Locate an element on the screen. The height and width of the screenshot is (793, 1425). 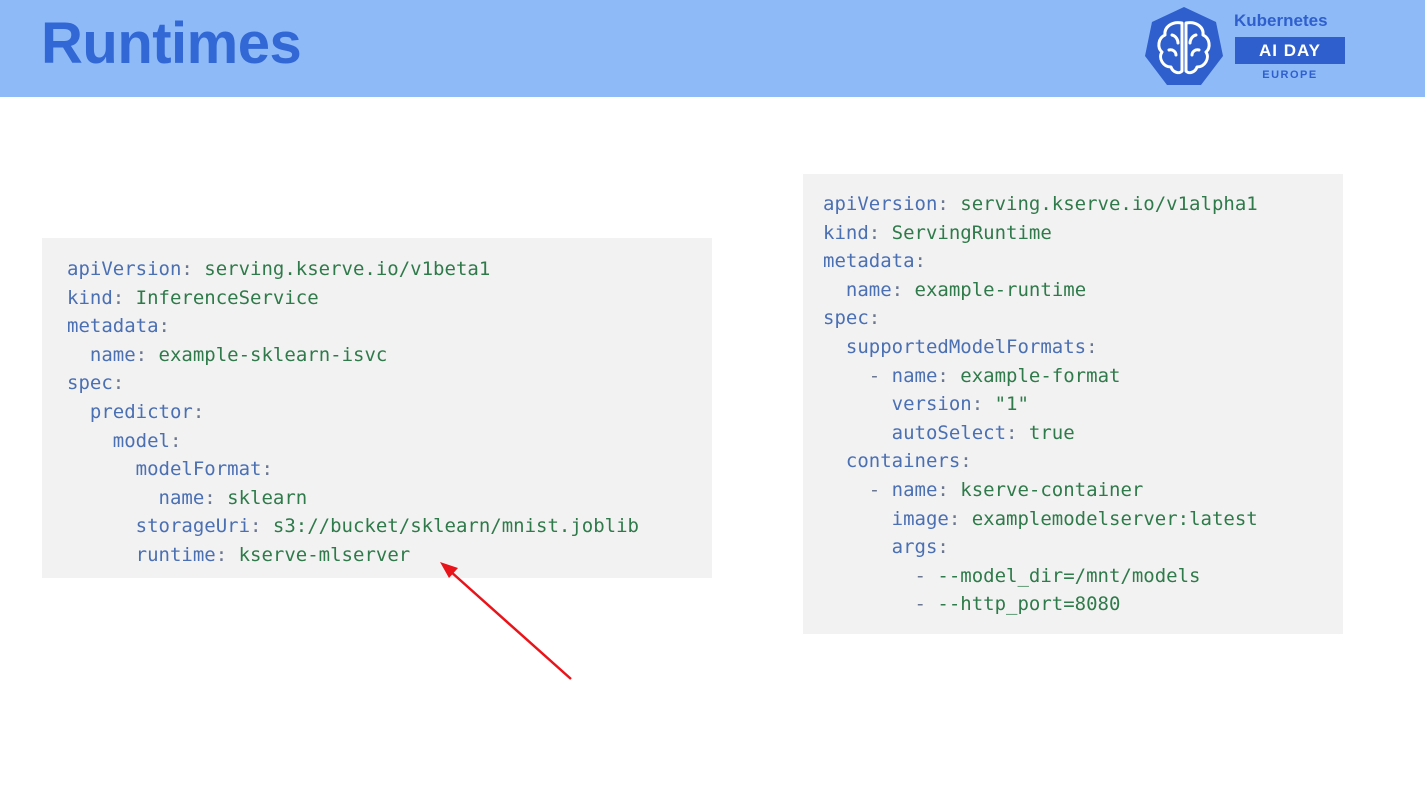
yaml-value: --http_port=8080 is located at coordinates (1029, 604).